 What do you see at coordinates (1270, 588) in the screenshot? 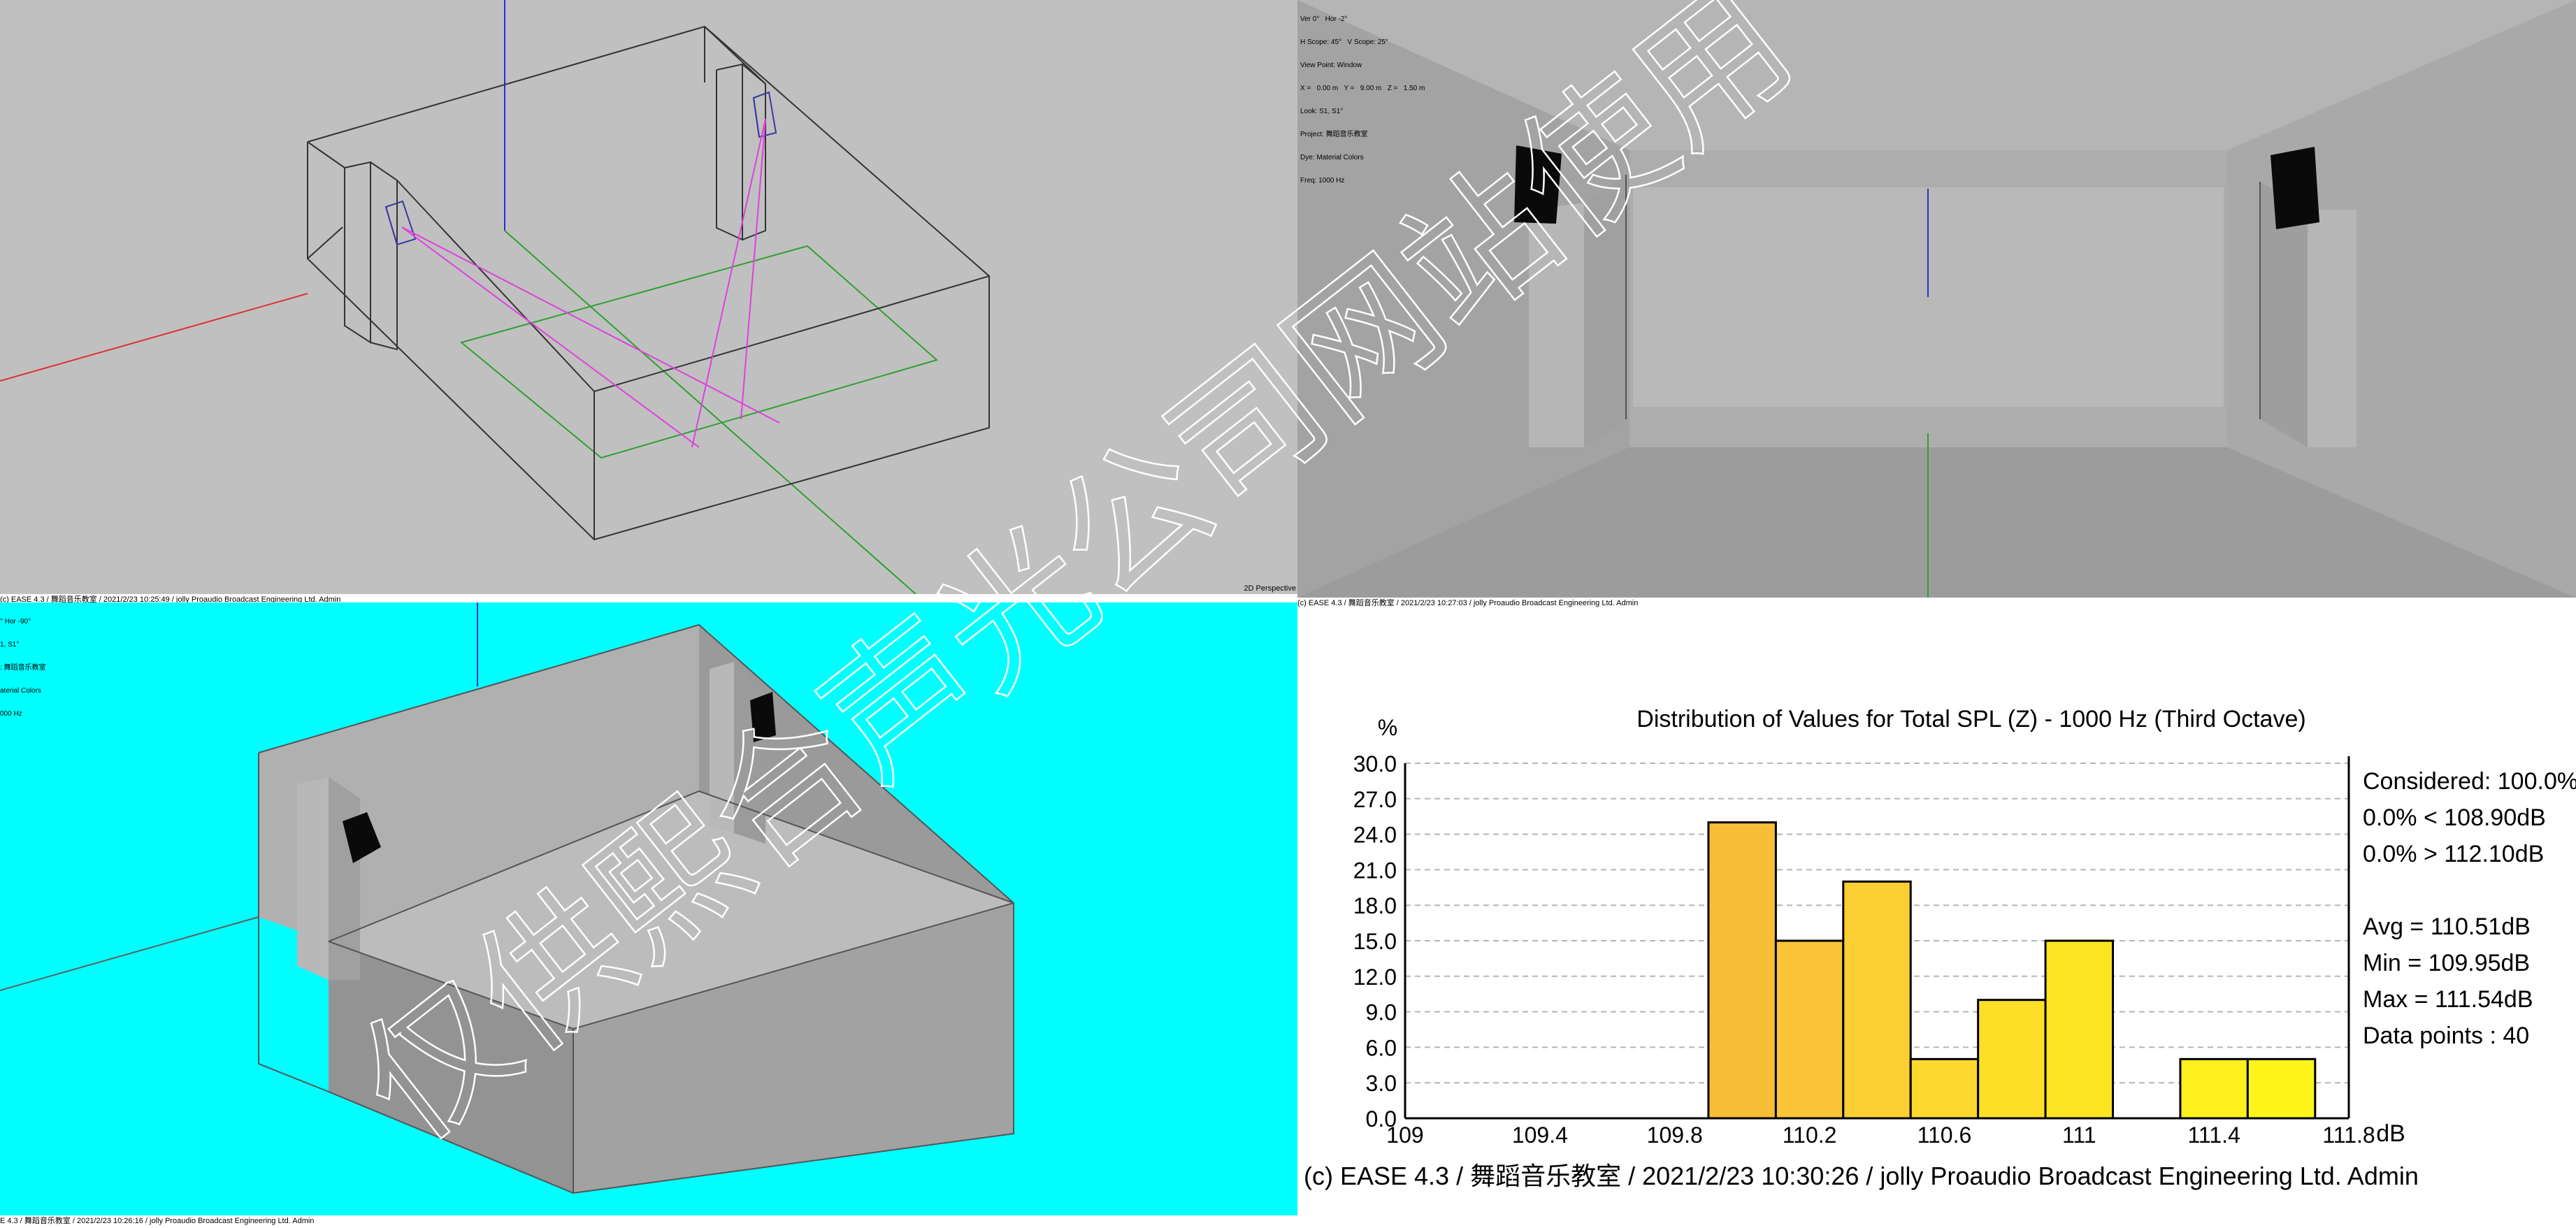
I see `view-mode-label: 2D Perspective` at bounding box center [1270, 588].